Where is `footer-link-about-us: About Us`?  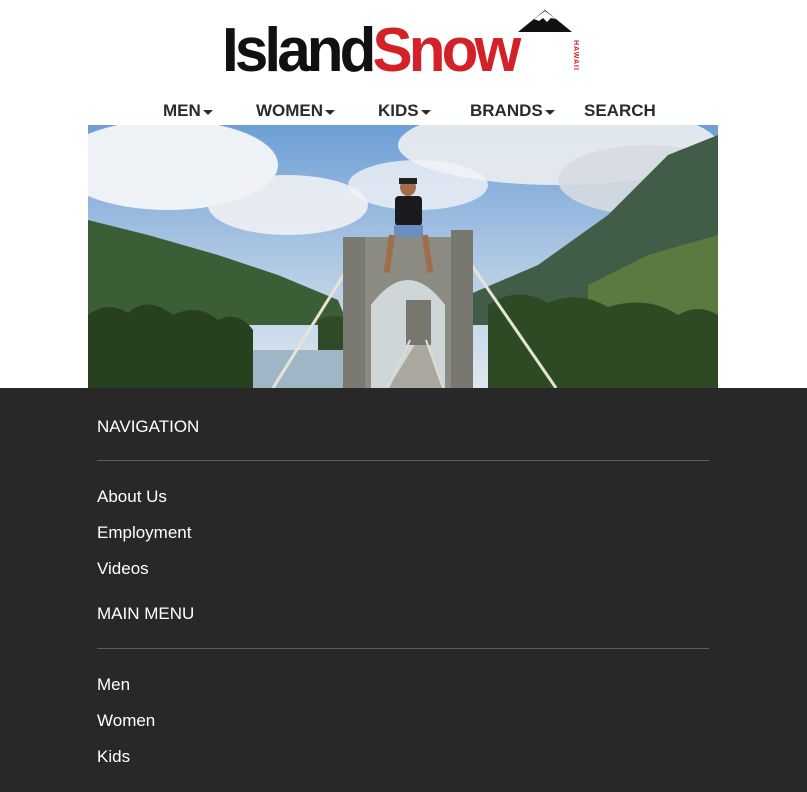 footer-link-about-us: About Us is located at coordinates (132, 497).